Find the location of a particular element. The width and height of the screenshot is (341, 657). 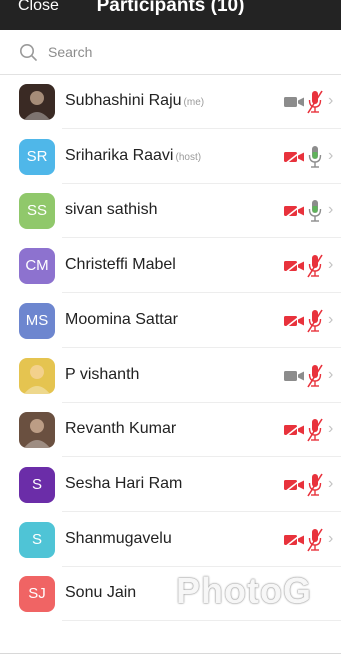

participant-name: sivan sathish is located at coordinates (111, 210).